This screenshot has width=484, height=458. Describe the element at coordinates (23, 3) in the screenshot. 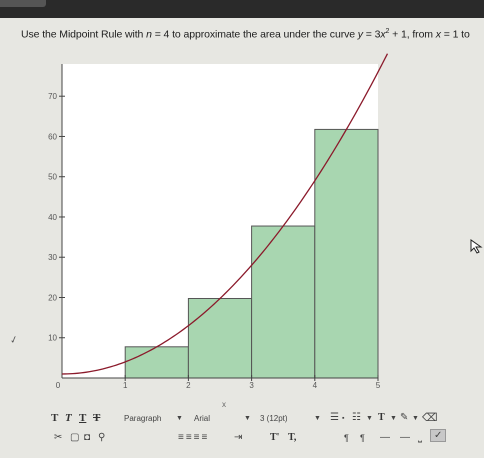

I see `question-tab` at that location.